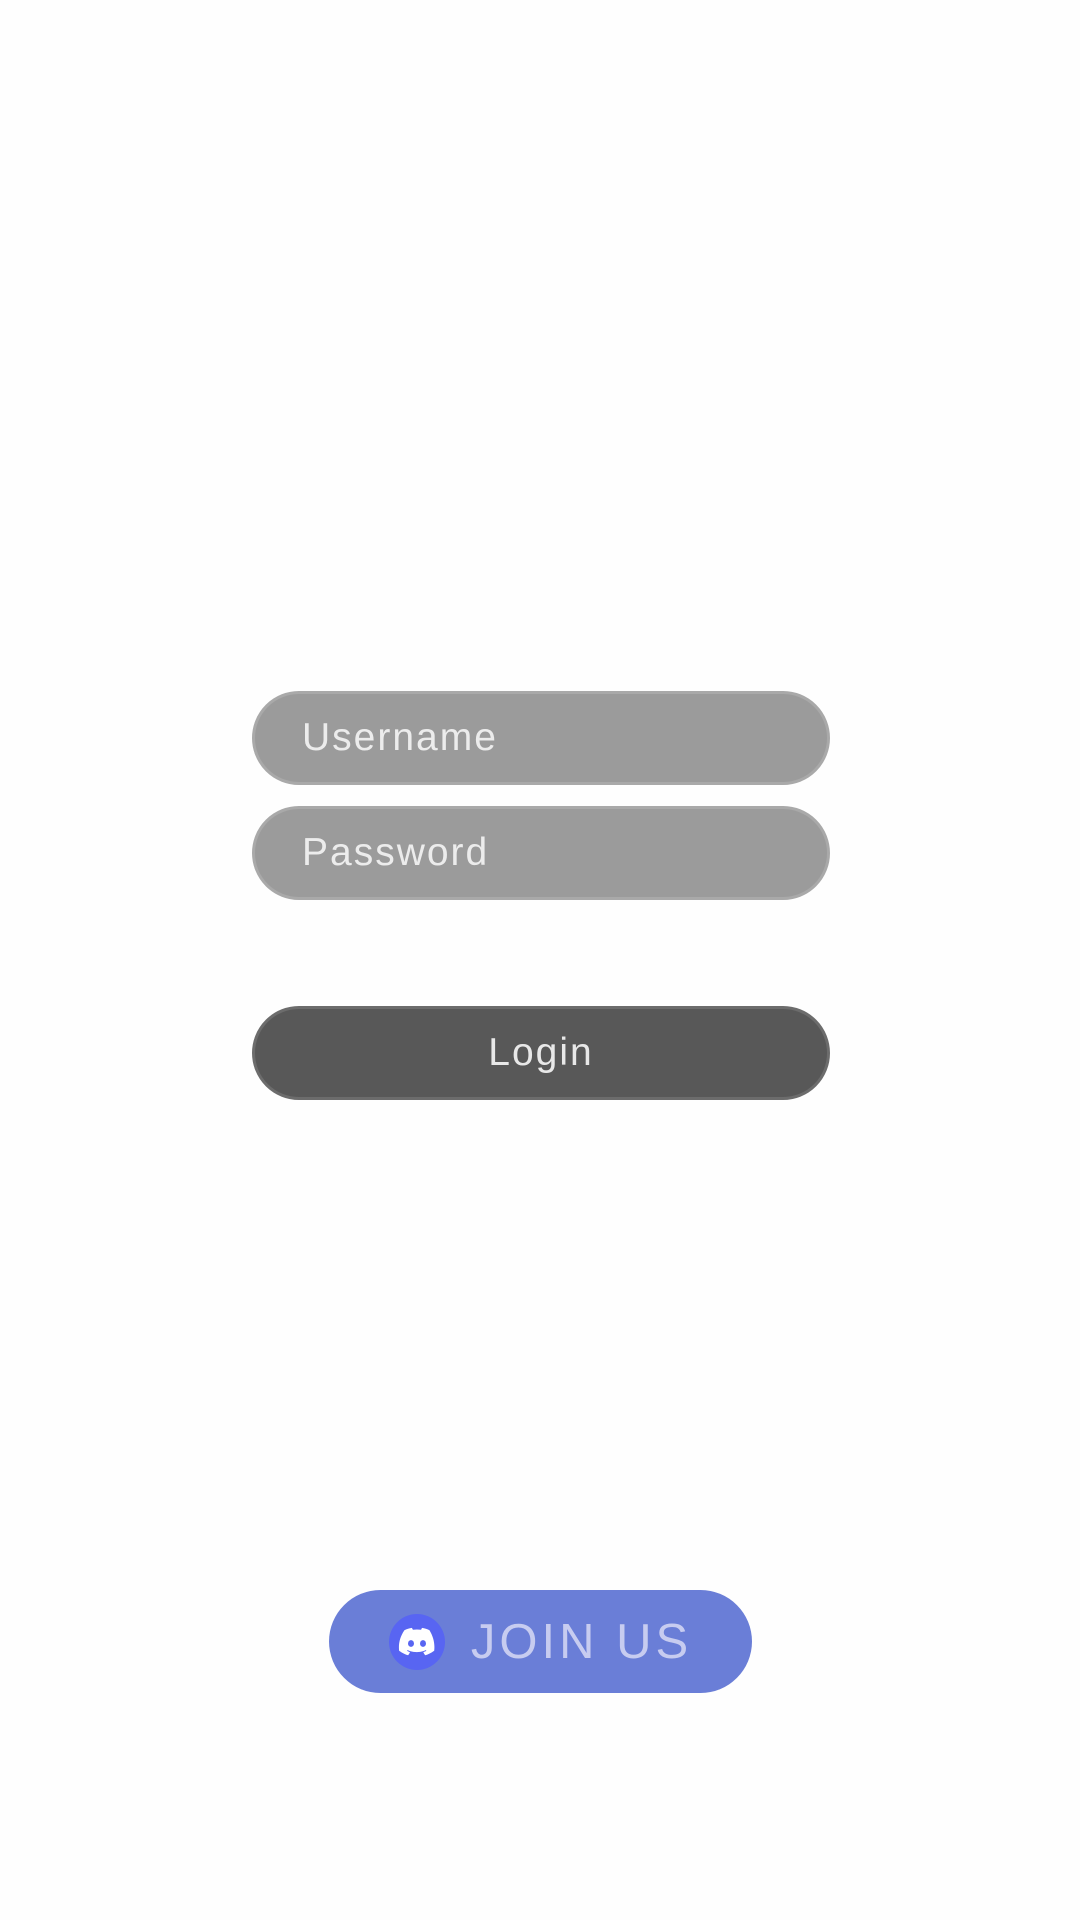 This screenshot has width=1080, height=1920. Describe the element at coordinates (416, 1641) in the screenshot. I see `discord-icon` at that location.